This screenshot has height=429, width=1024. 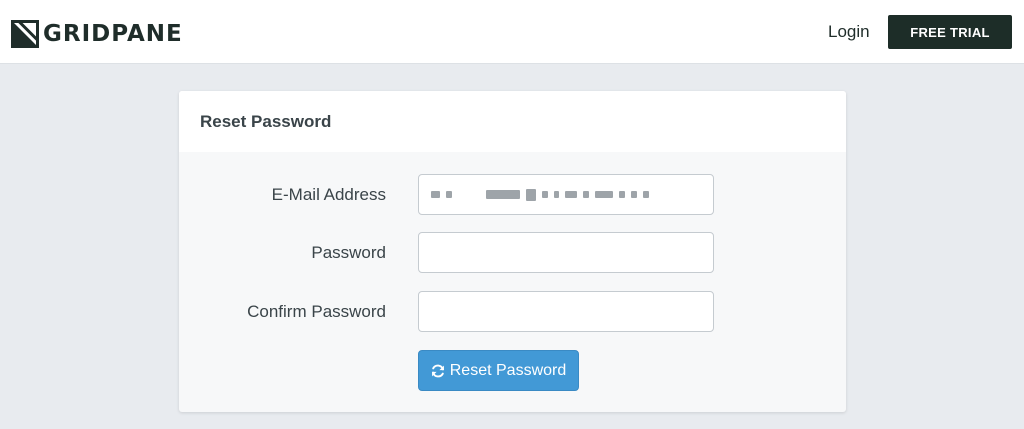 What do you see at coordinates (566, 252) in the screenshot?
I see `password-field` at bounding box center [566, 252].